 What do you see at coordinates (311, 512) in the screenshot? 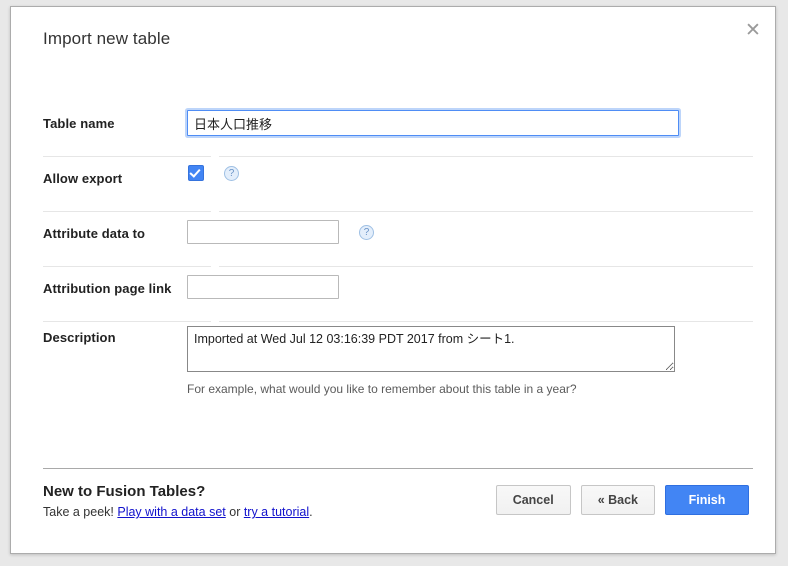
I see `promo-suffix: .` at bounding box center [311, 512].